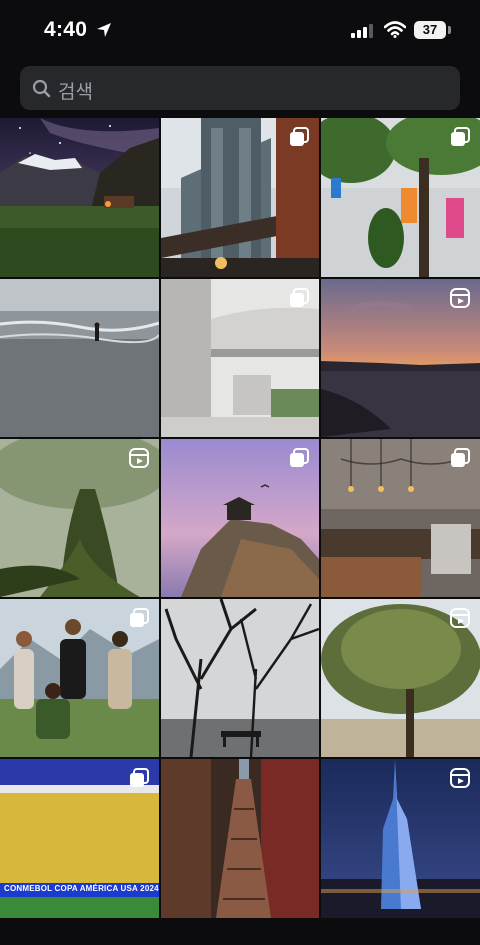  I want to click on search-bar: 검색, so click(240, 88).